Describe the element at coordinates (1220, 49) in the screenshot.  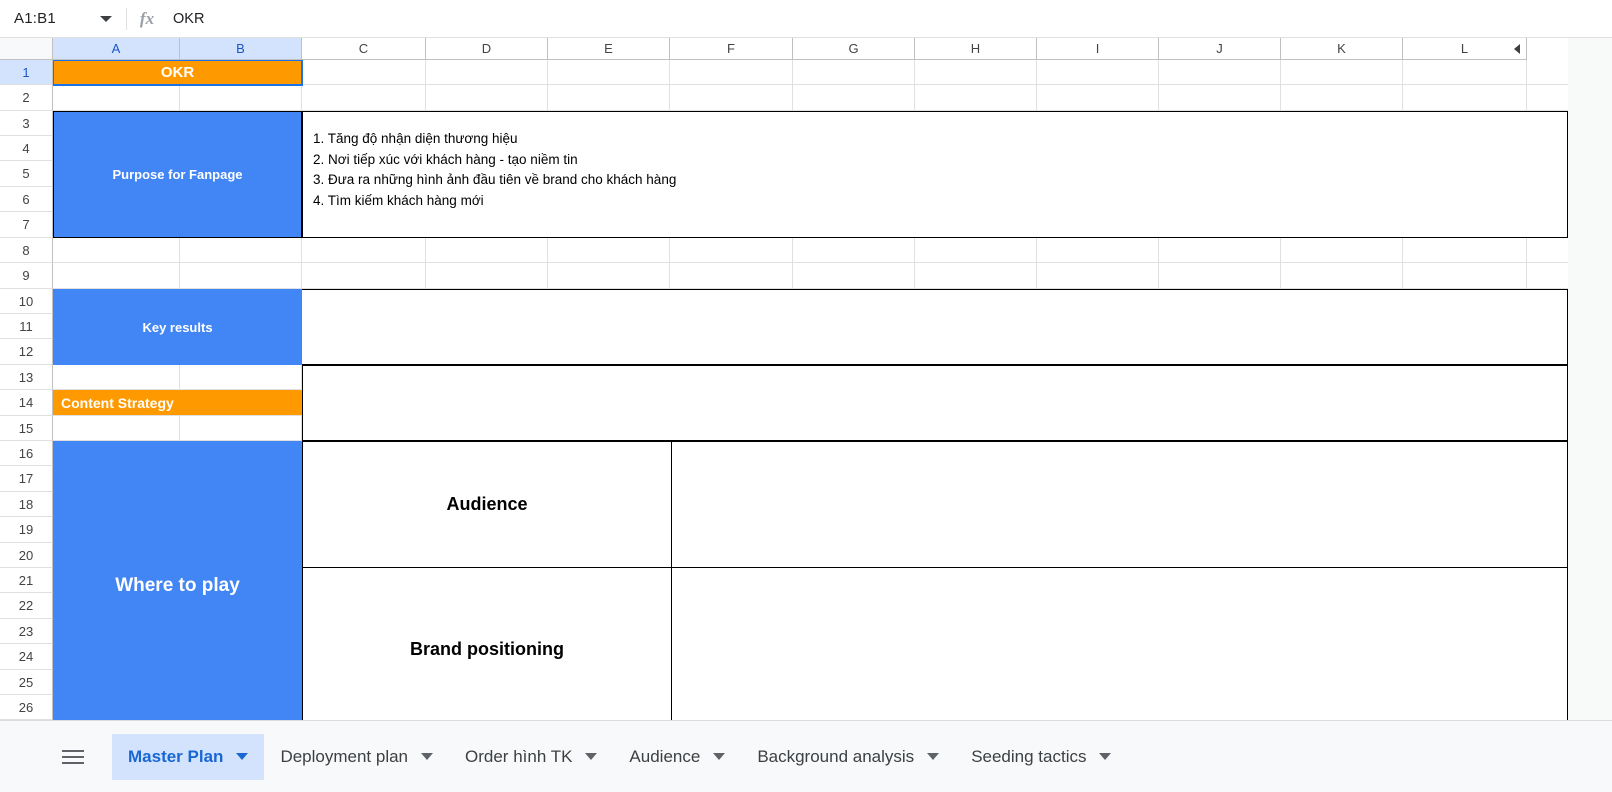
I see `column-header-J: J` at that location.